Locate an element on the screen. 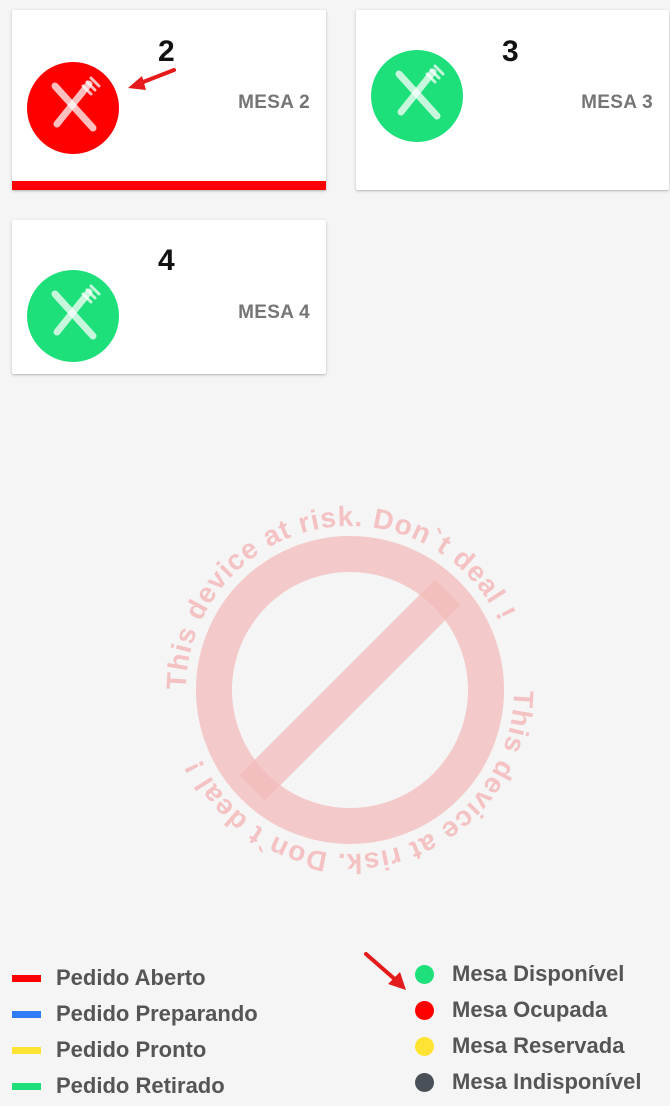 Image resolution: width=670 pixels, height=1106 pixels. legend-label: Mesa Disponível is located at coordinates (538, 973).